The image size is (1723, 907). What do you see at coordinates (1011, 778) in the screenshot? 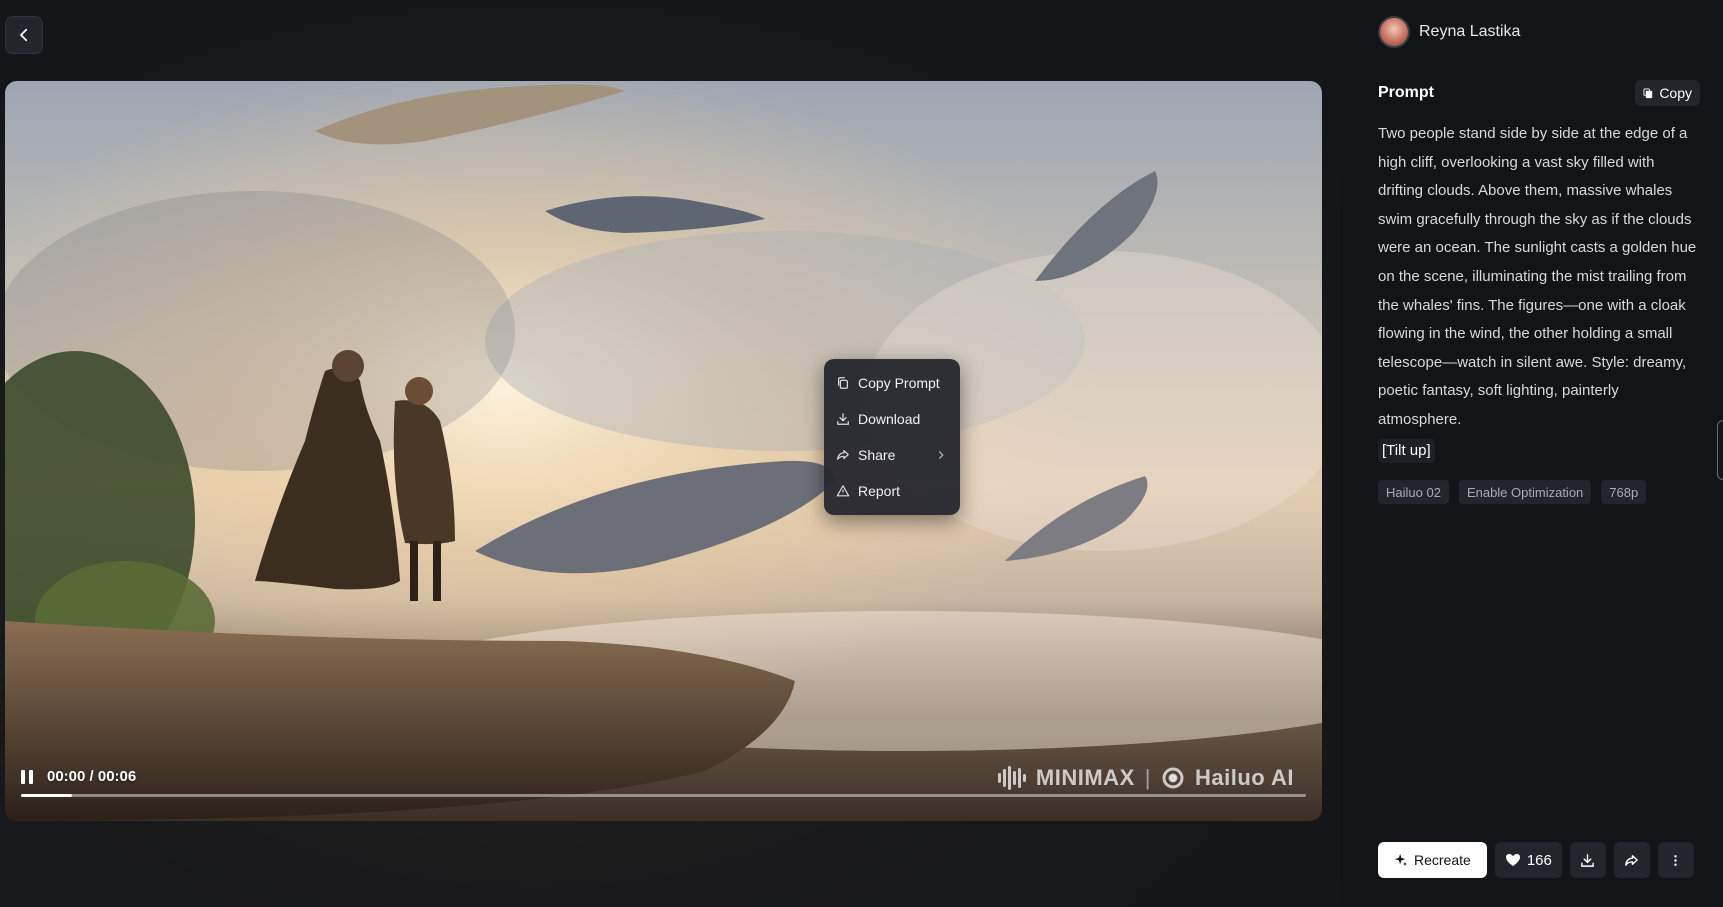
I see `minimax-logo-icon` at bounding box center [1011, 778].